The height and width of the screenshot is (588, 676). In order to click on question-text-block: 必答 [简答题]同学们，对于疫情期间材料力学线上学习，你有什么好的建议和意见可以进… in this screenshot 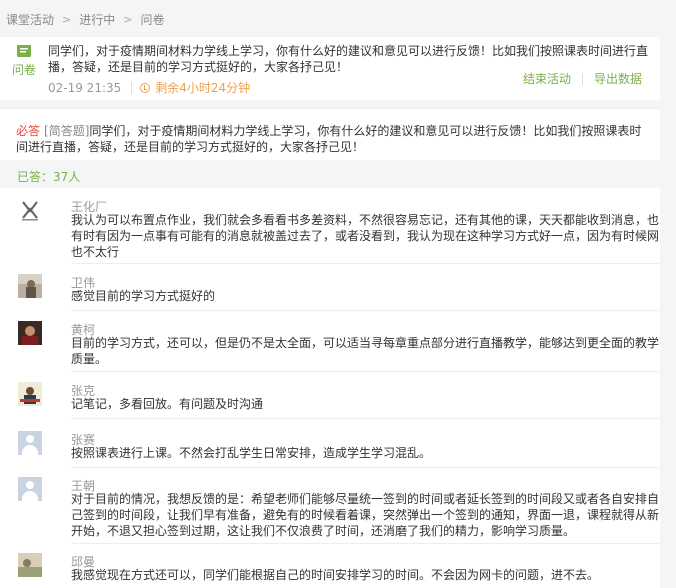, I will do `click(331, 139)`.